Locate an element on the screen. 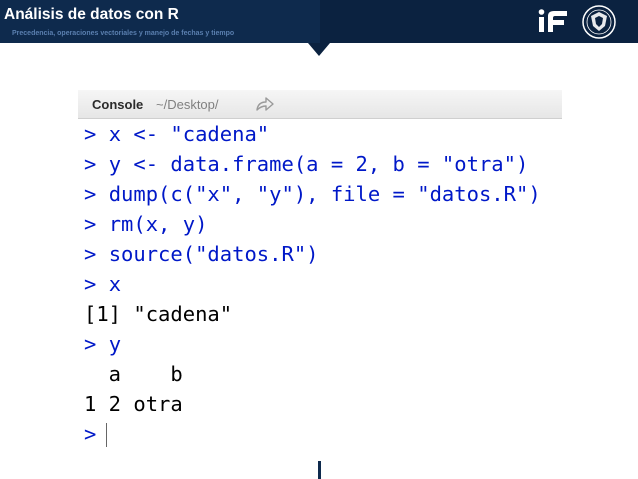  console-command: y <- data.frame(a = 2, b = "otra") is located at coordinates (318, 164).